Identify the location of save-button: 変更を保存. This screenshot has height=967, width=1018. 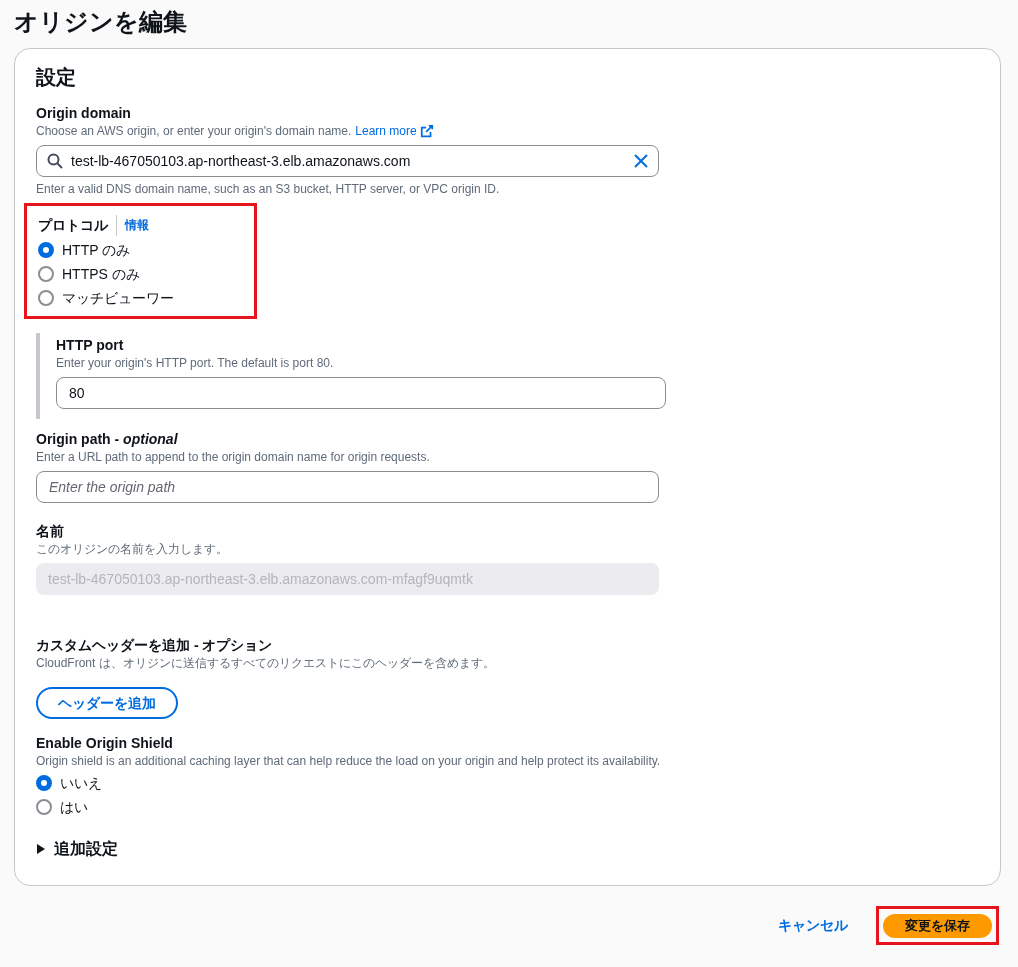
(937, 925).